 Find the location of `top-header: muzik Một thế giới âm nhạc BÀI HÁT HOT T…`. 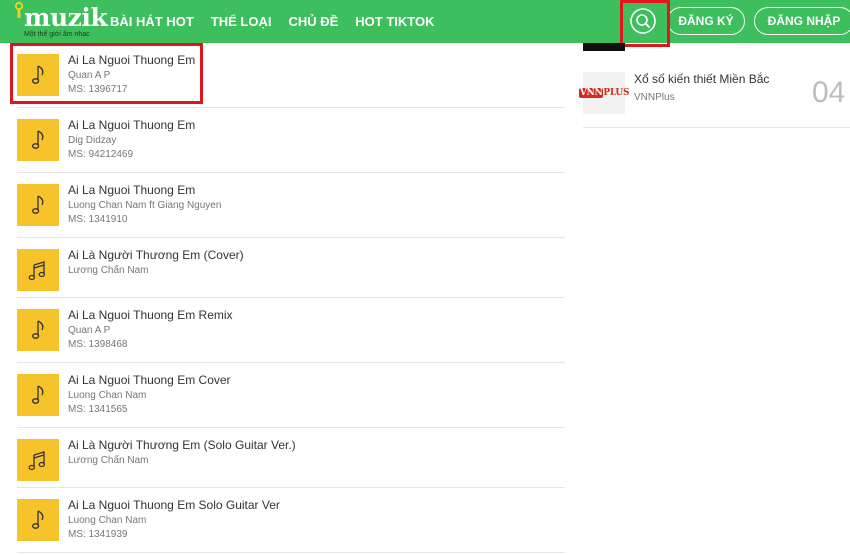

top-header: muzik Một thế giới âm nhạc BÀI HÁT HOT T… is located at coordinates (425, 21).